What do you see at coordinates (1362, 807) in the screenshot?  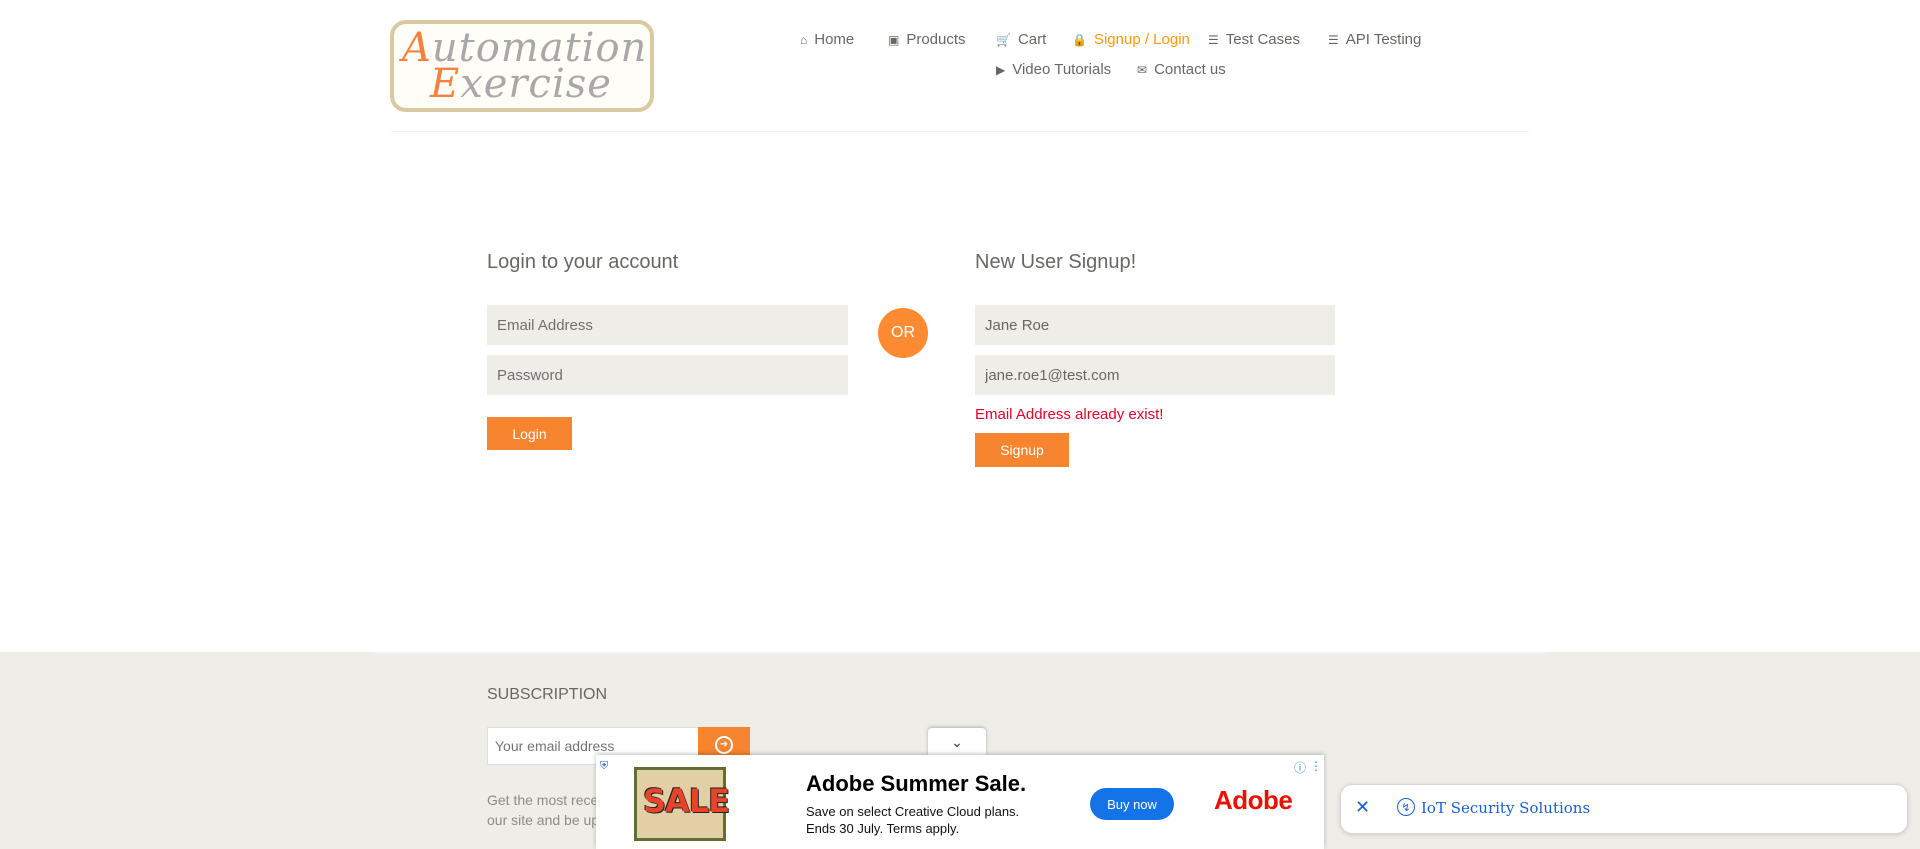 I see `close-icon: ✕` at bounding box center [1362, 807].